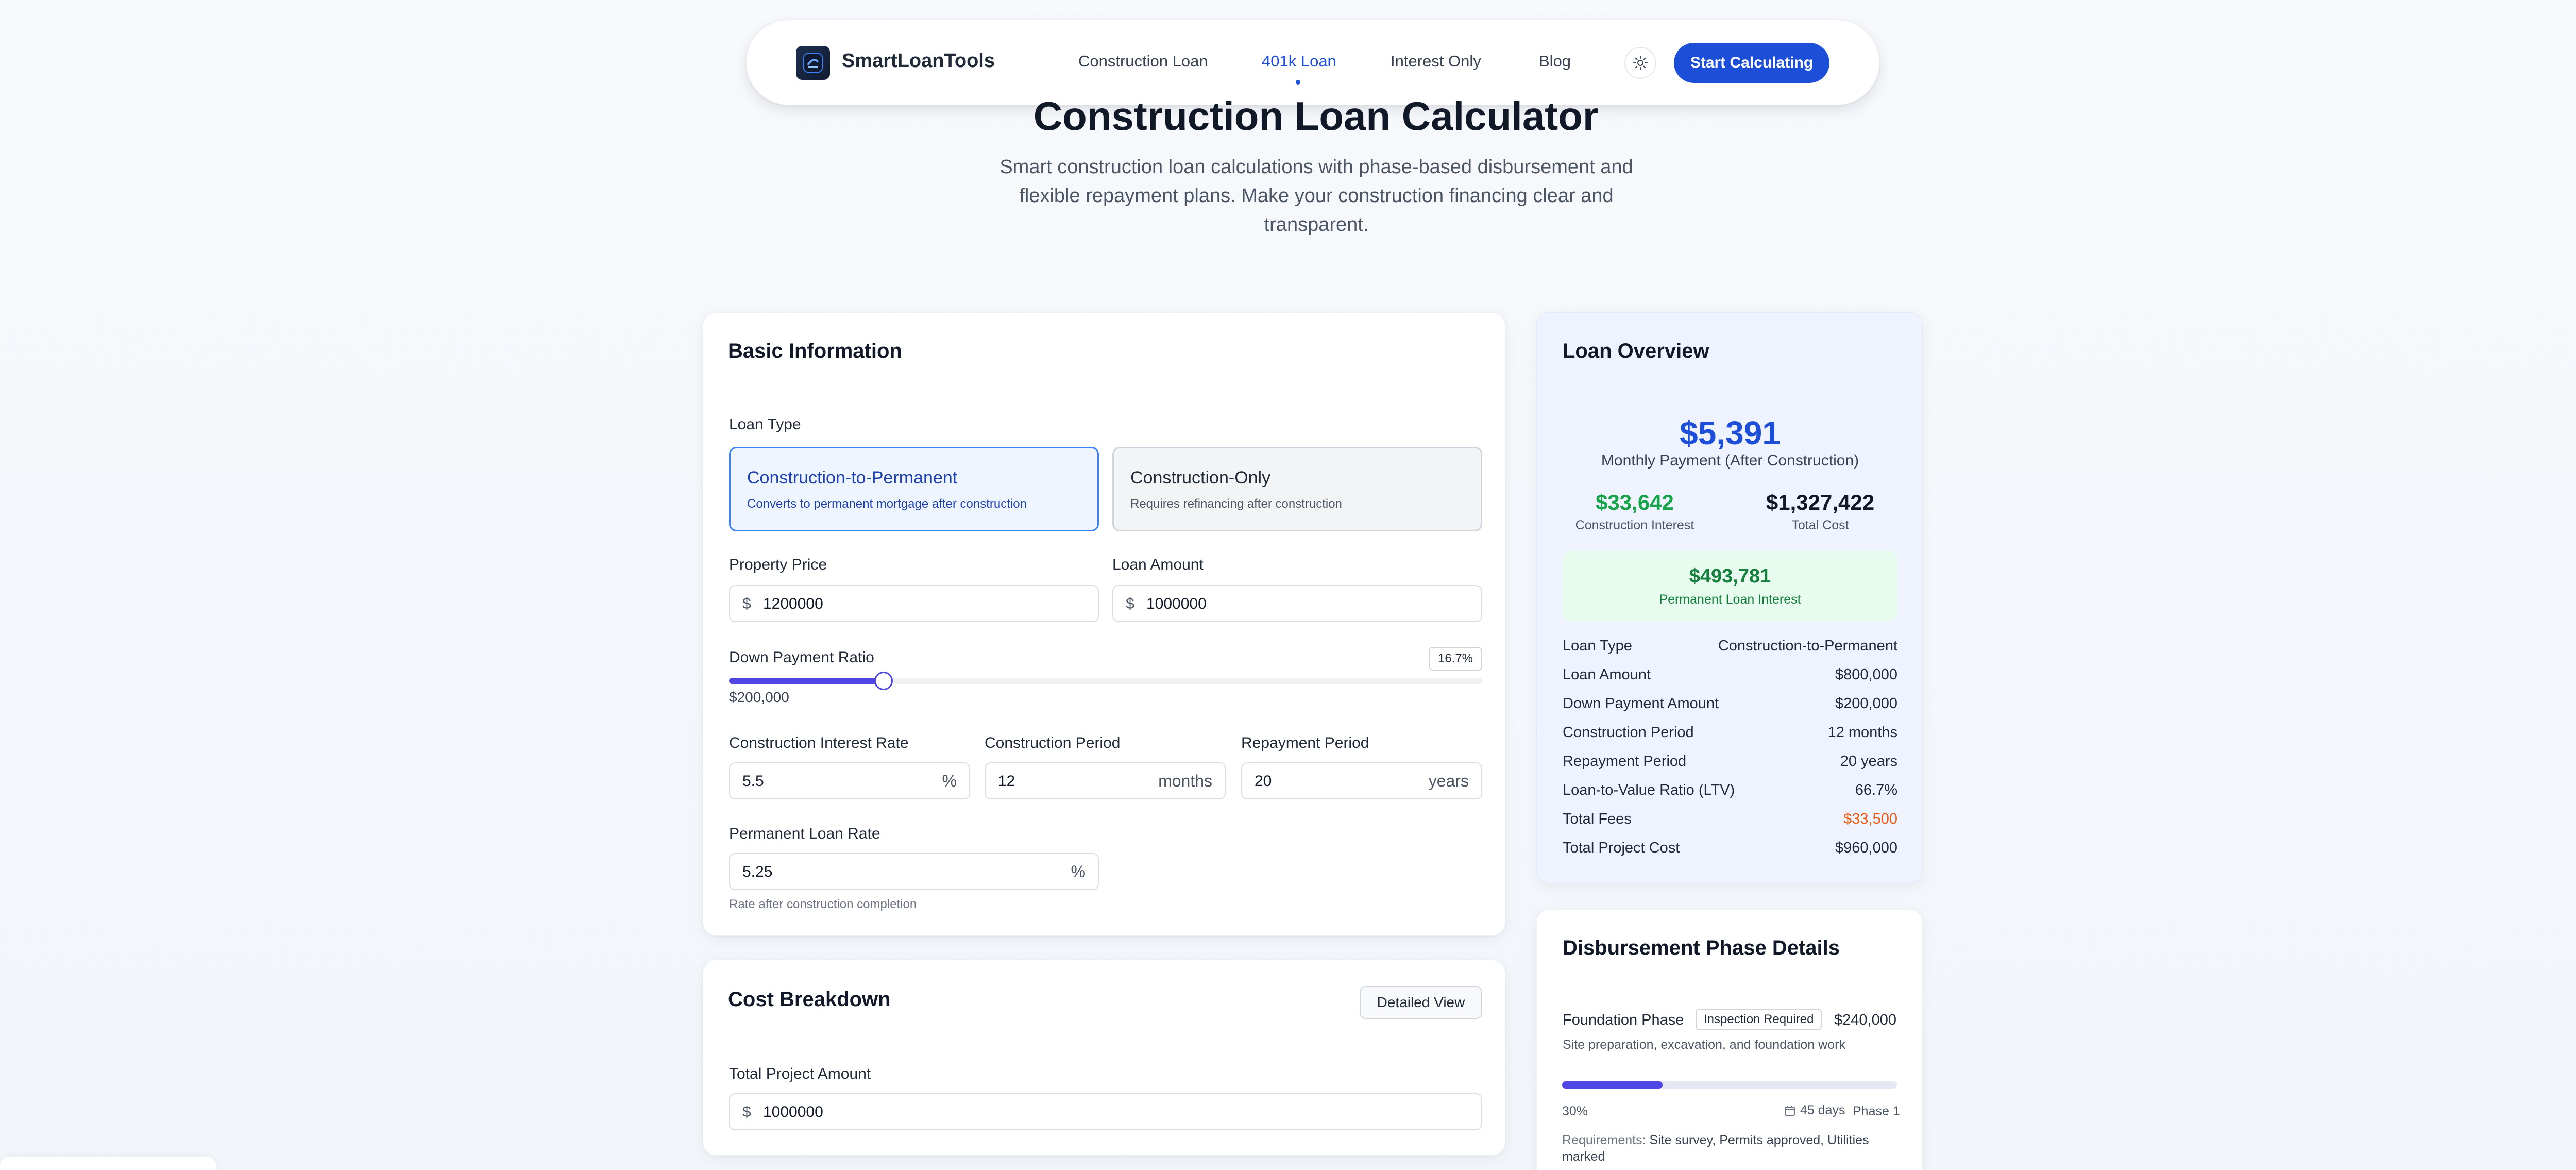  What do you see at coordinates (1105, 1111) in the screenshot?
I see `total-project-amount-input: $ 1000000` at bounding box center [1105, 1111].